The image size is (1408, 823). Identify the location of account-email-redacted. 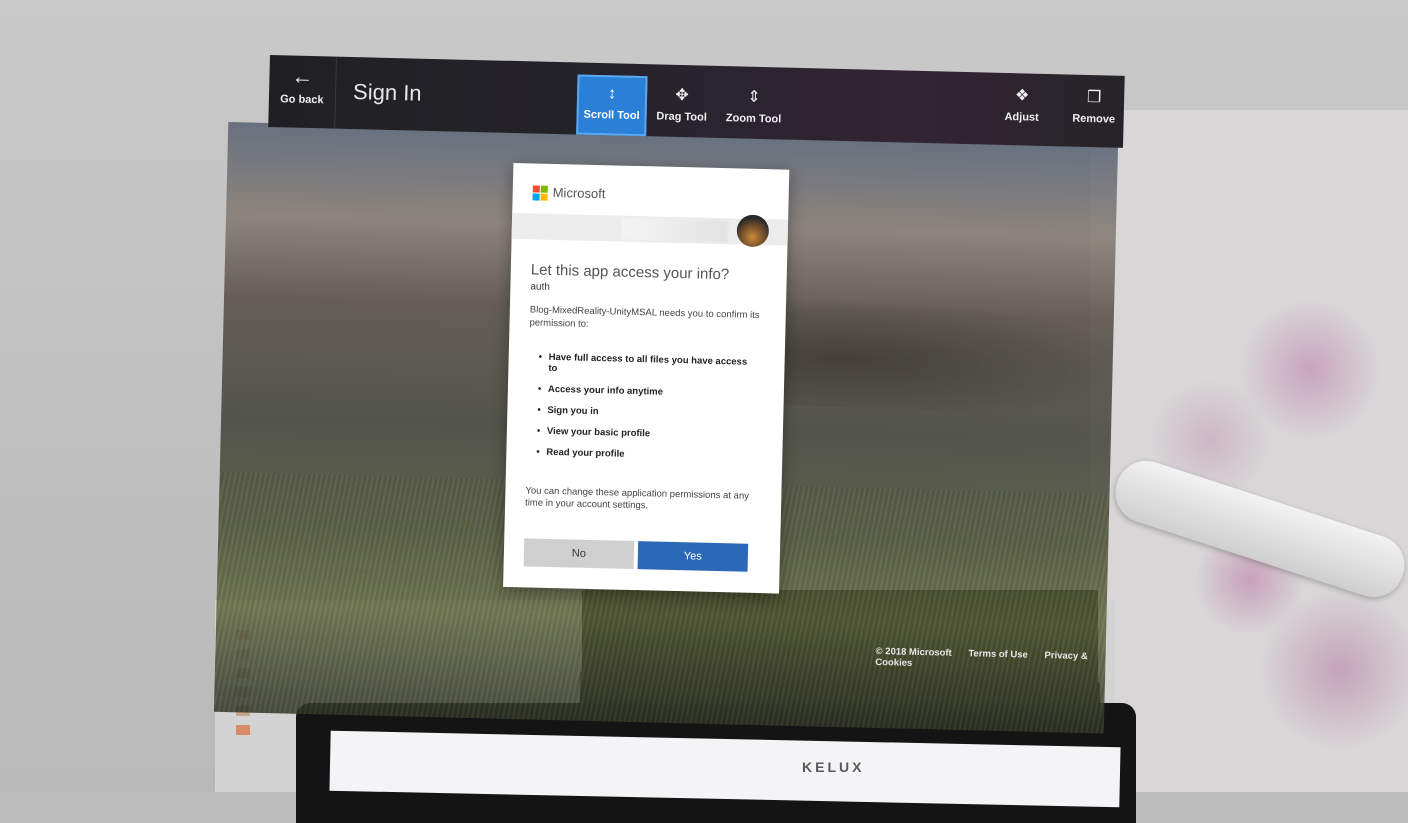
(675, 230).